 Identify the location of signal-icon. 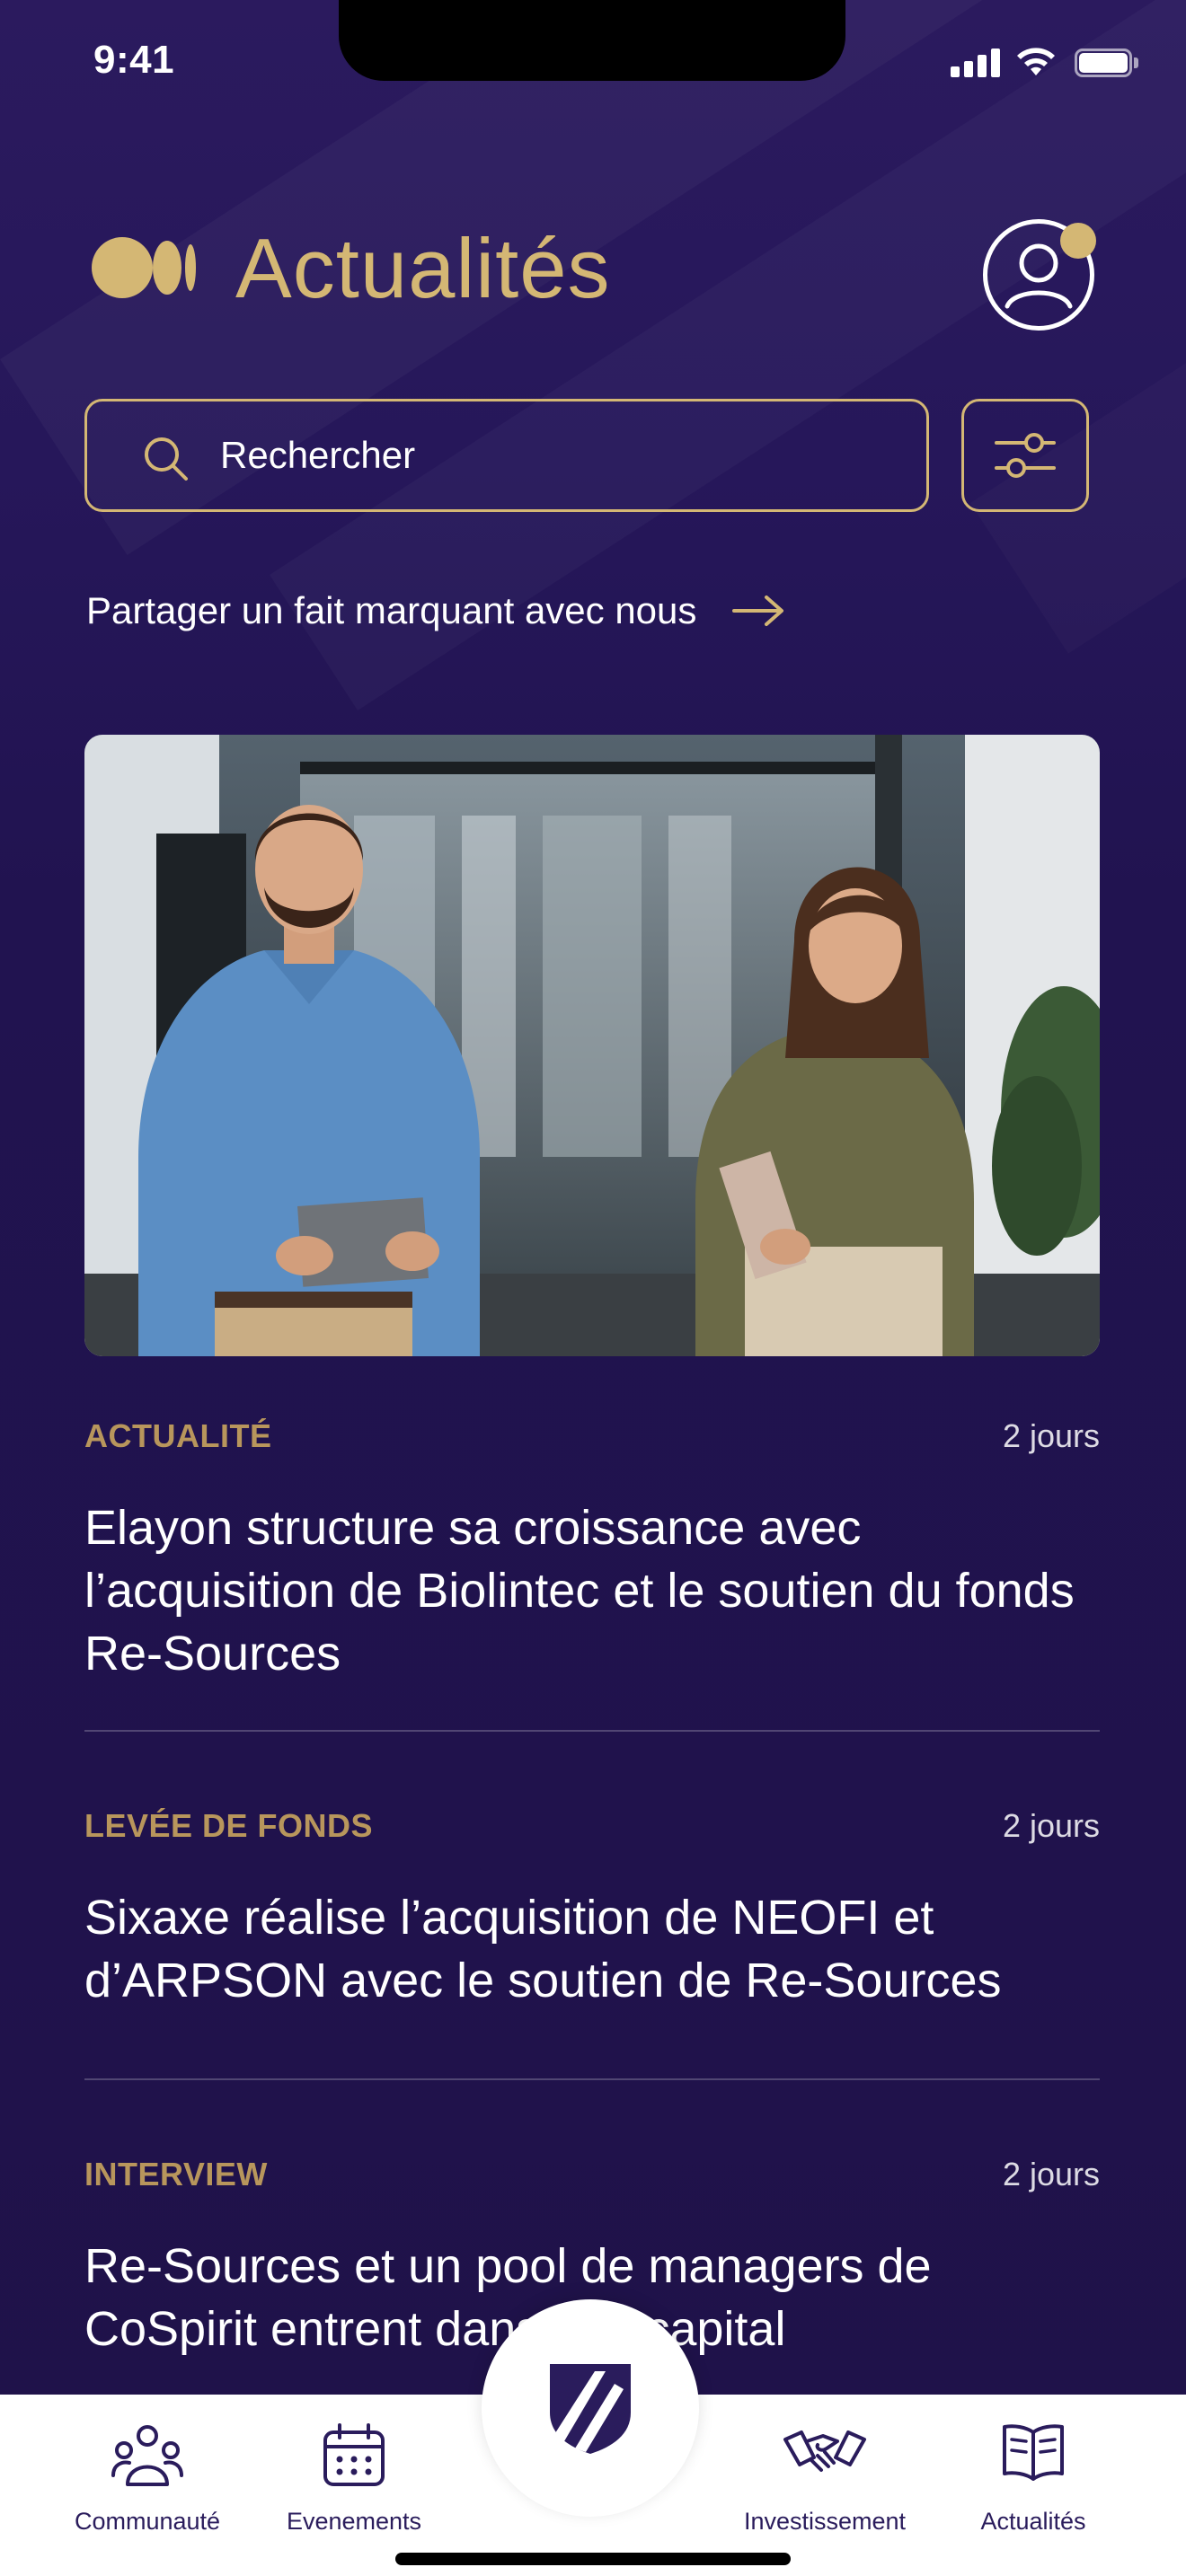
(976, 62).